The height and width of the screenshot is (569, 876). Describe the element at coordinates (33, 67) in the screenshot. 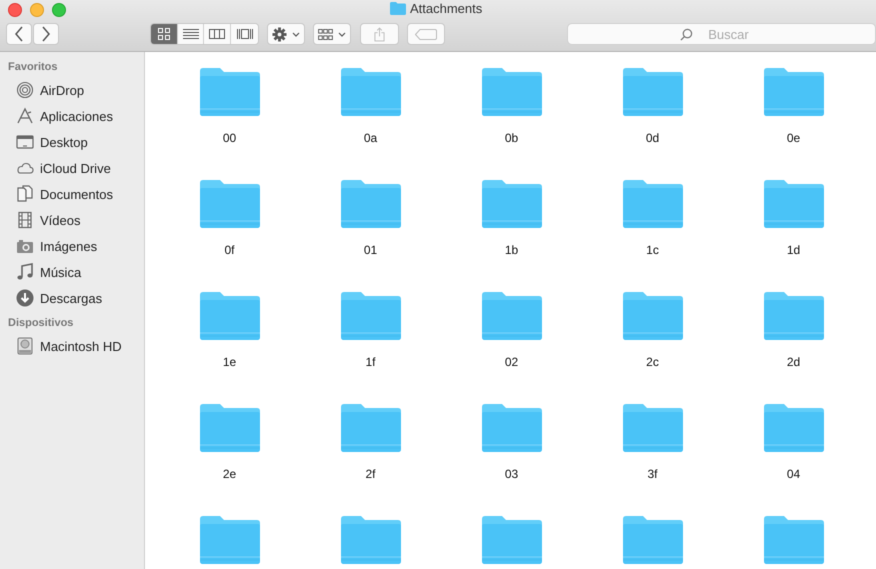

I see `section-heading: Favoritos` at that location.